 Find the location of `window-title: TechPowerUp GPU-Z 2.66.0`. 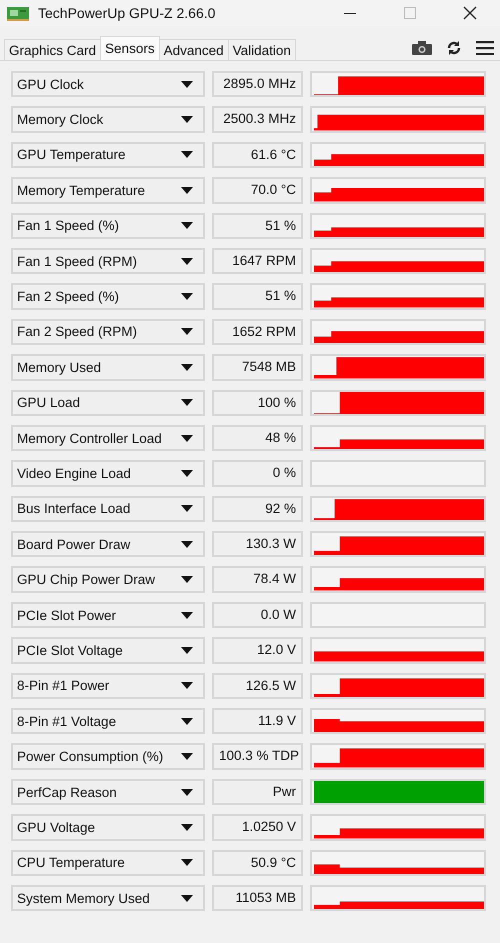

window-title: TechPowerUp GPU-Z 2.66.0 is located at coordinates (127, 13).